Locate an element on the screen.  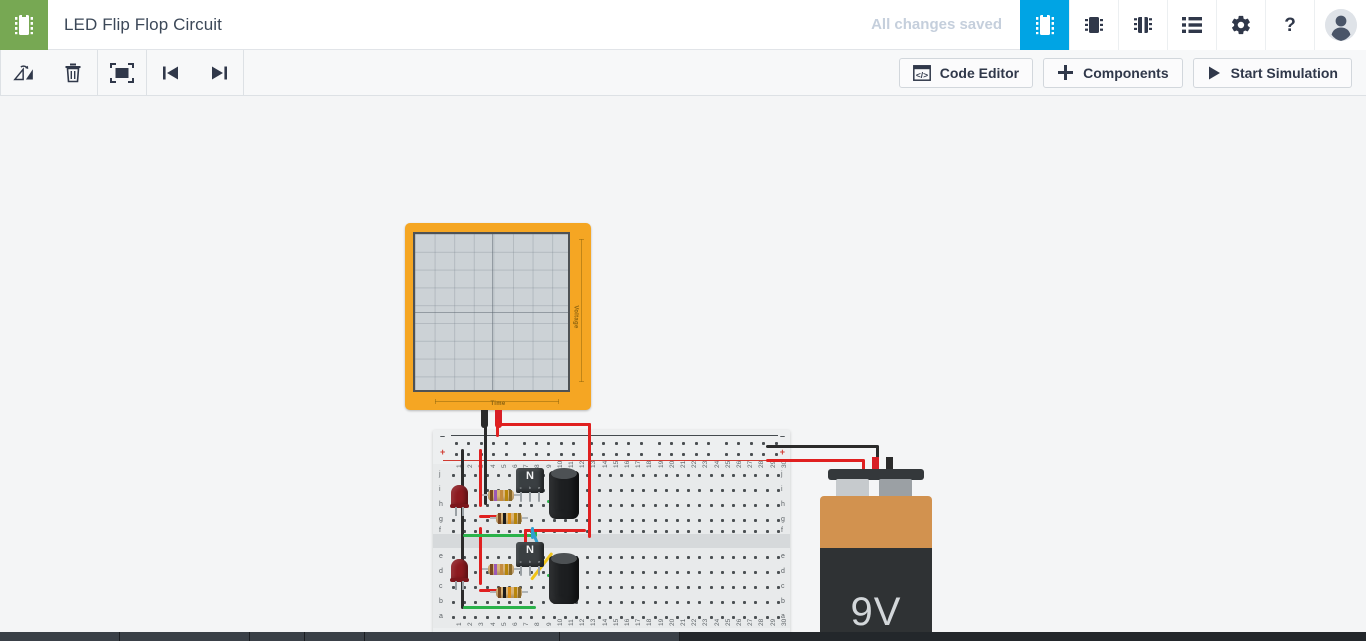
os-taskbar is located at coordinates (683, 636).